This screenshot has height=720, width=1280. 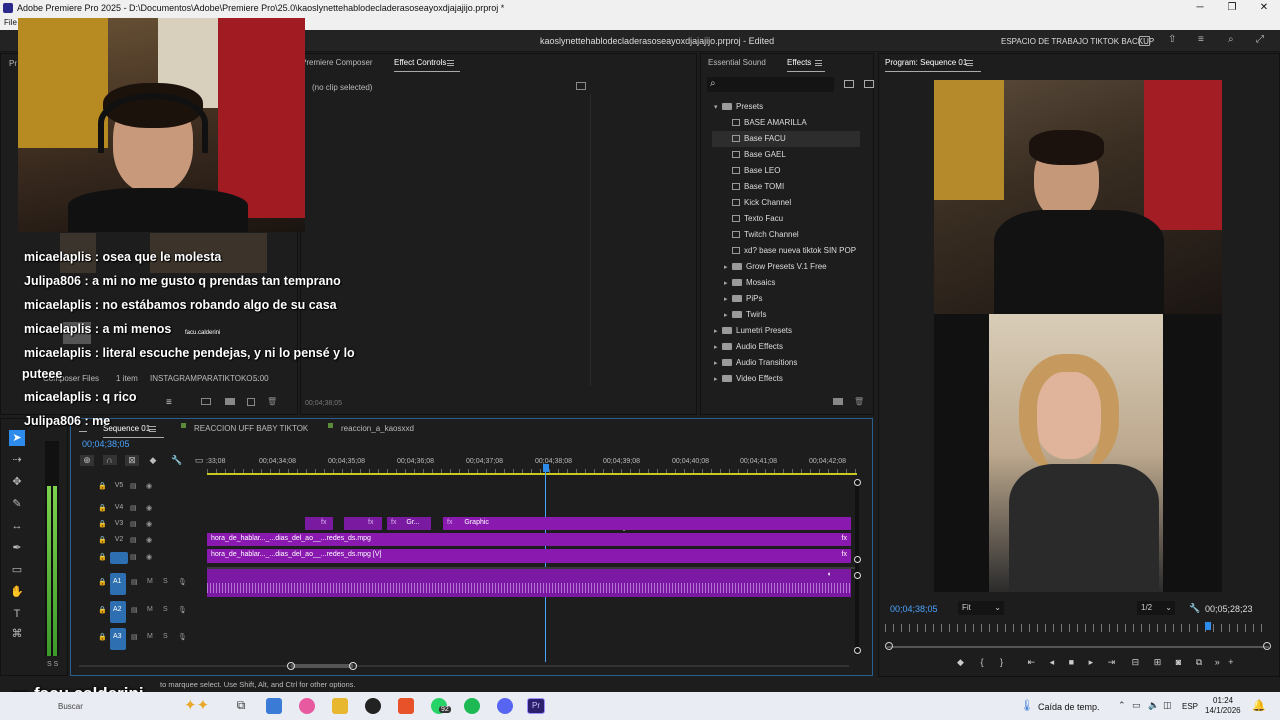 I want to click on compare-icon: ⧉, so click(x=1199, y=662).